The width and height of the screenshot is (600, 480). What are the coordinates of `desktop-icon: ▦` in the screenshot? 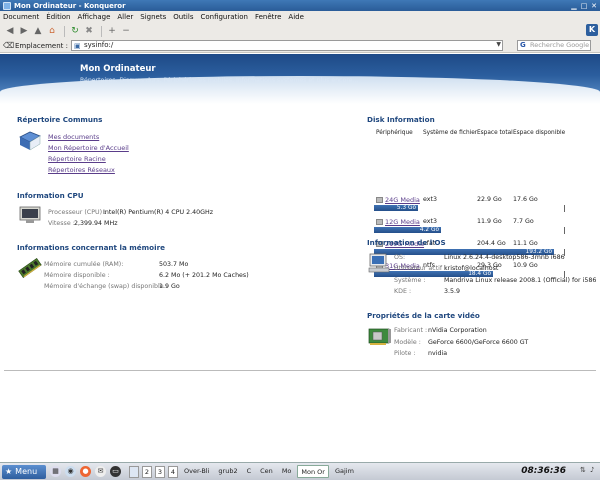 It's located at (55, 471).